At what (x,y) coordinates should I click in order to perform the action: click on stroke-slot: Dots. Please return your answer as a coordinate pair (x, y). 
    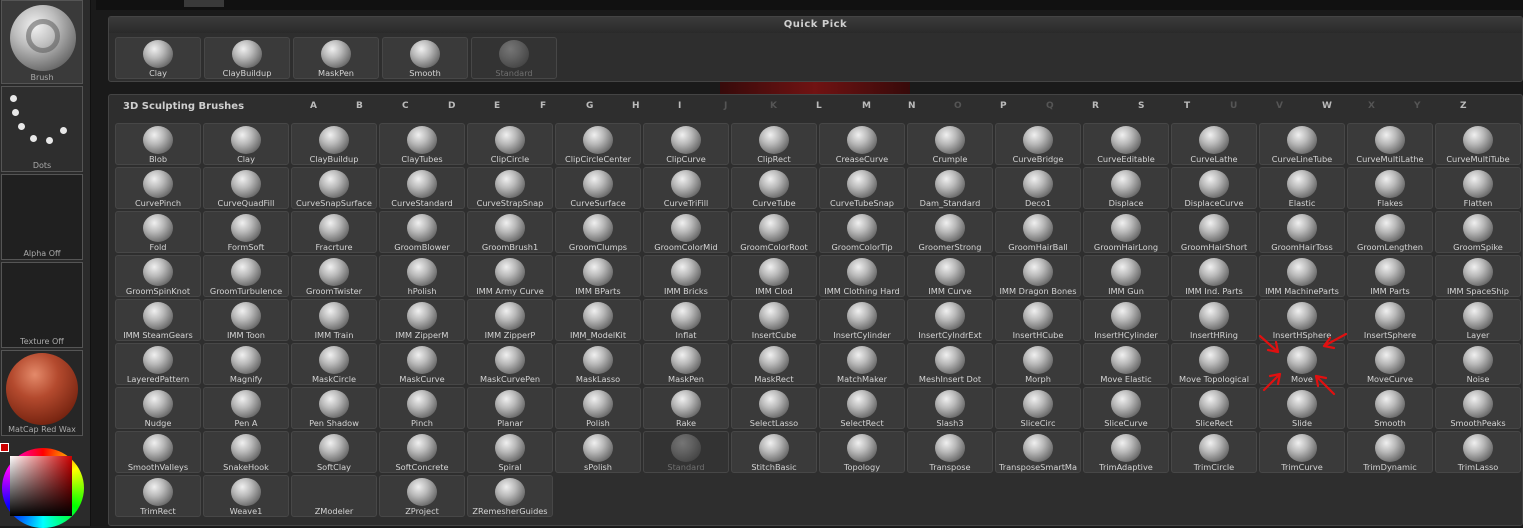
    Looking at the image, I should click on (42, 129).